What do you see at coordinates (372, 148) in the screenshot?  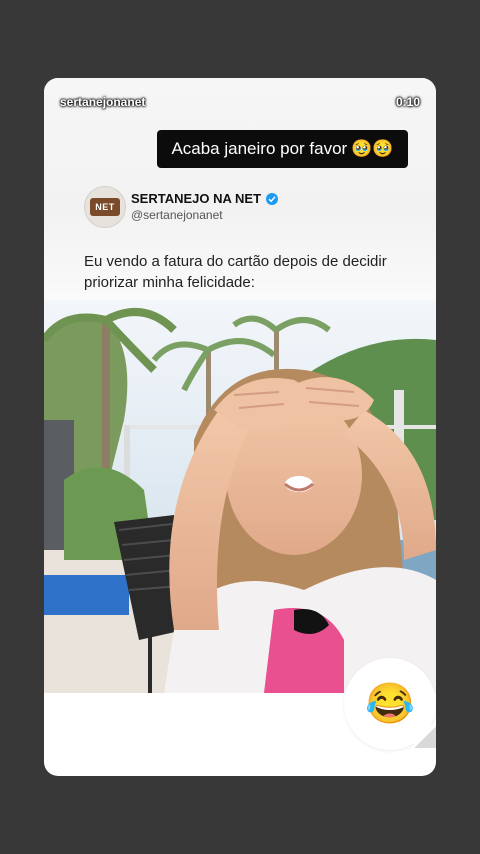 I see `caption-emoji: 🥹🥹` at bounding box center [372, 148].